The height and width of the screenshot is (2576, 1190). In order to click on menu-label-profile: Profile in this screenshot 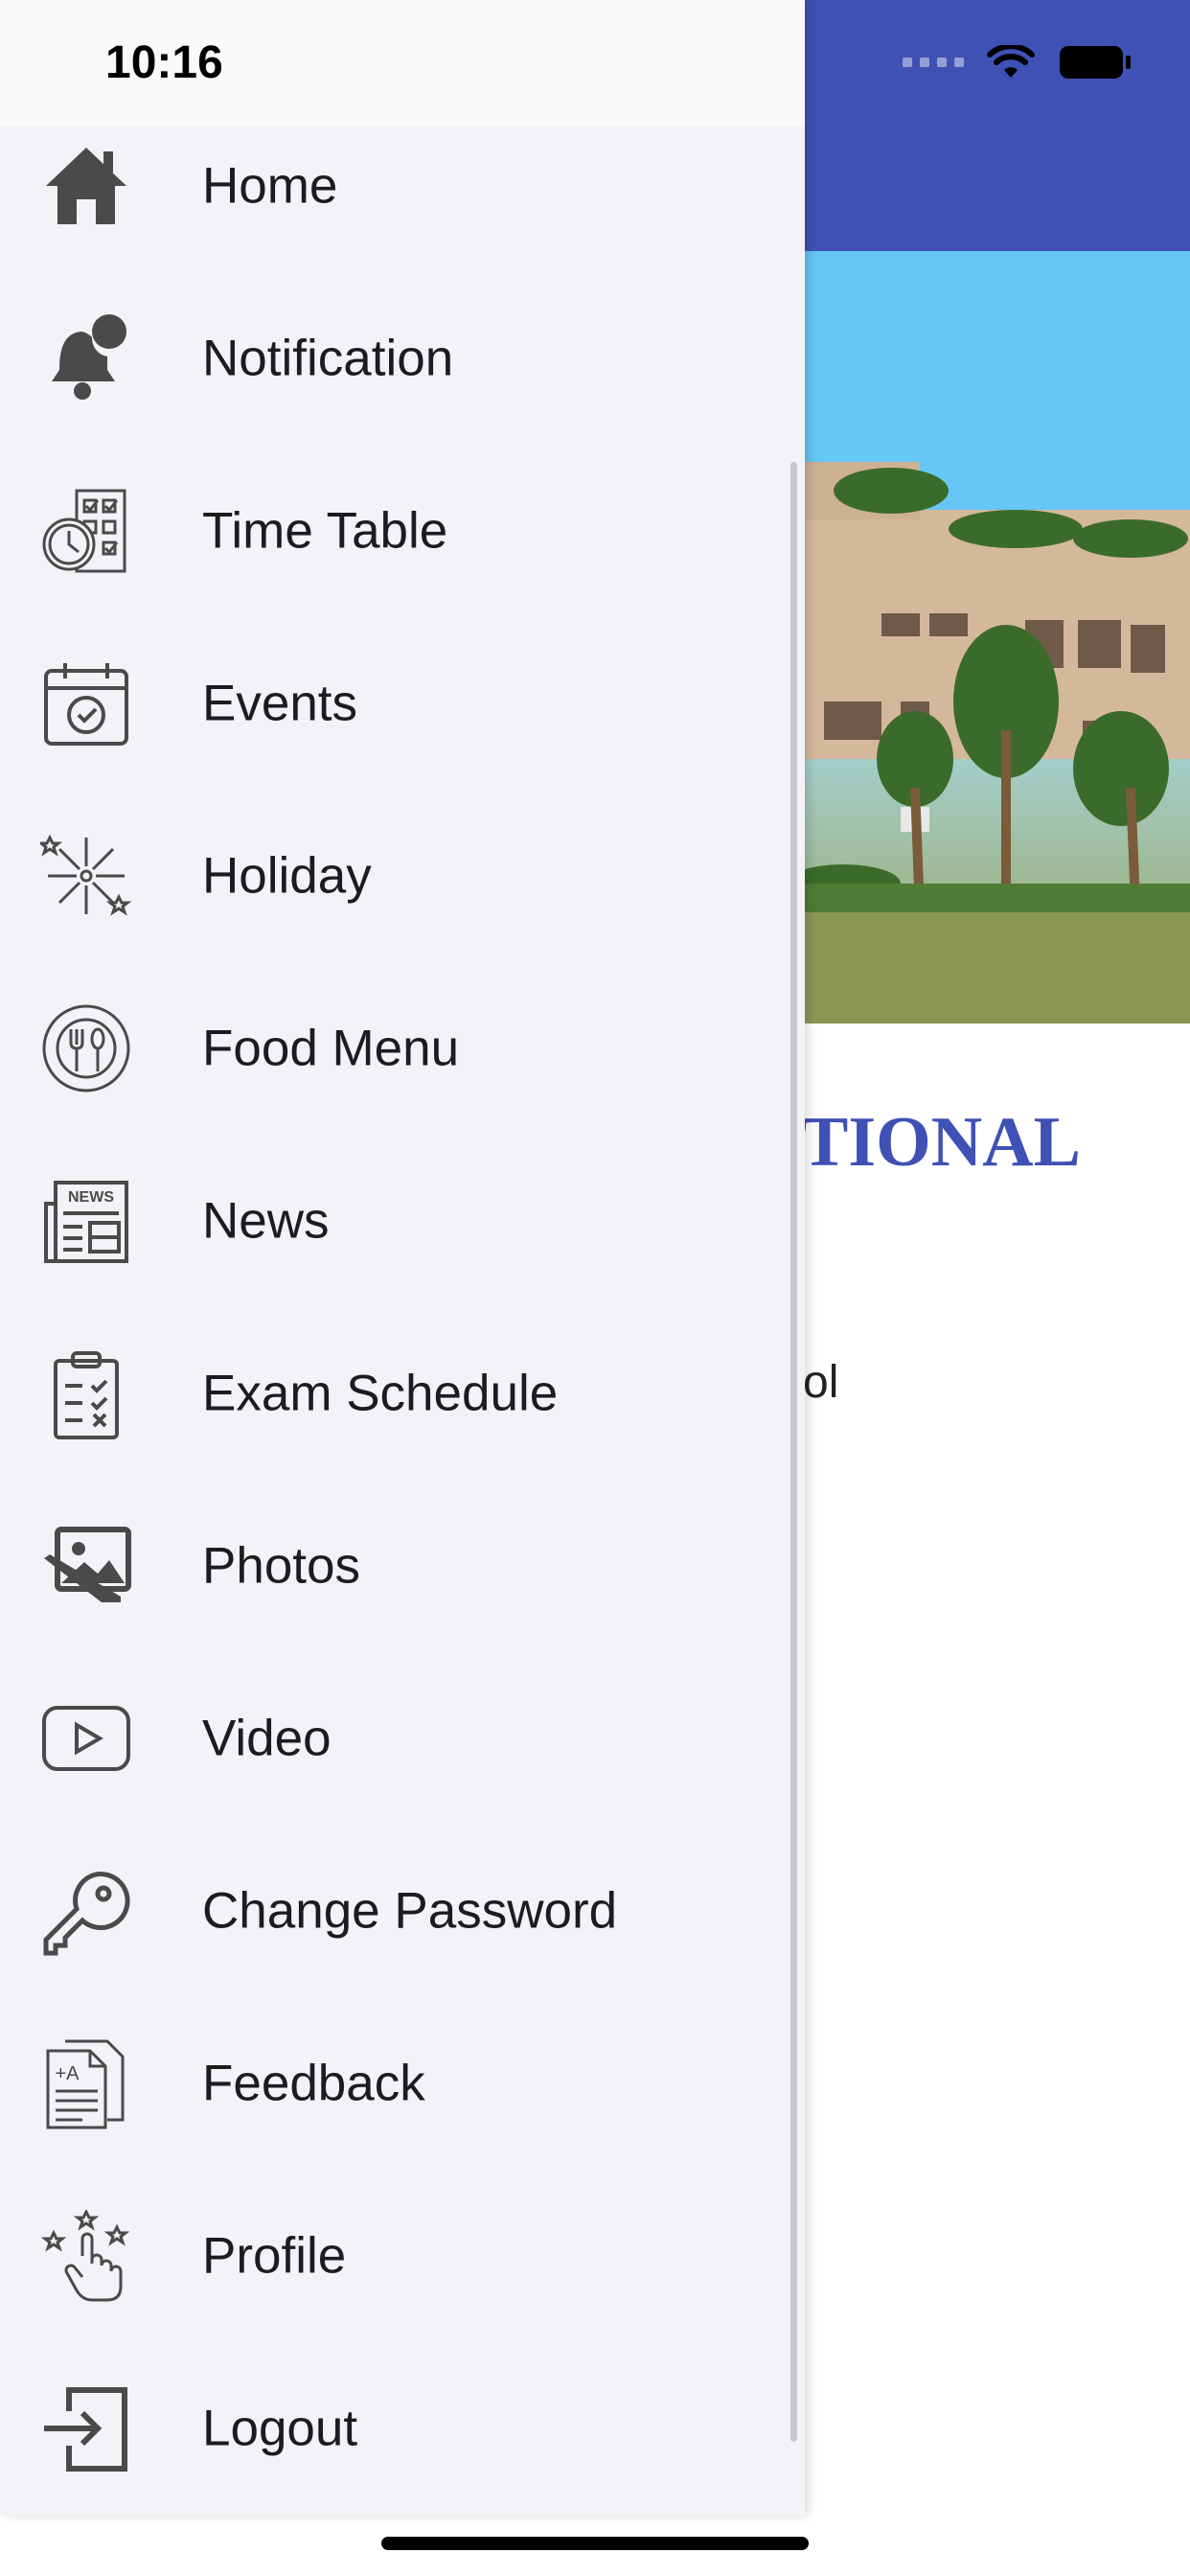, I will do `click(274, 2256)`.